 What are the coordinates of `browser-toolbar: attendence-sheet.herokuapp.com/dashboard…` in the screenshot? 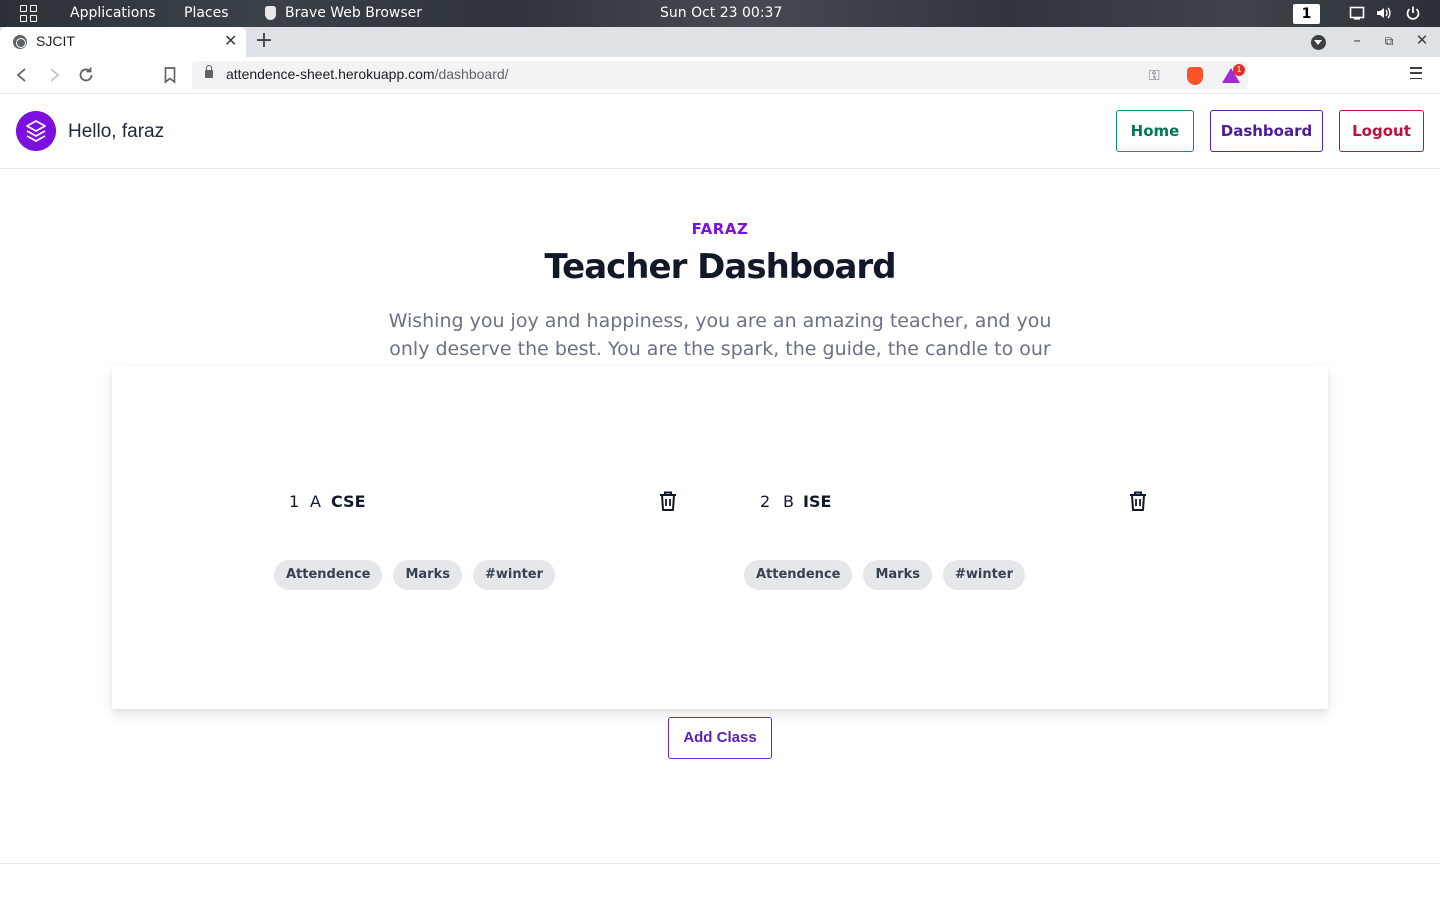 It's located at (720, 75).